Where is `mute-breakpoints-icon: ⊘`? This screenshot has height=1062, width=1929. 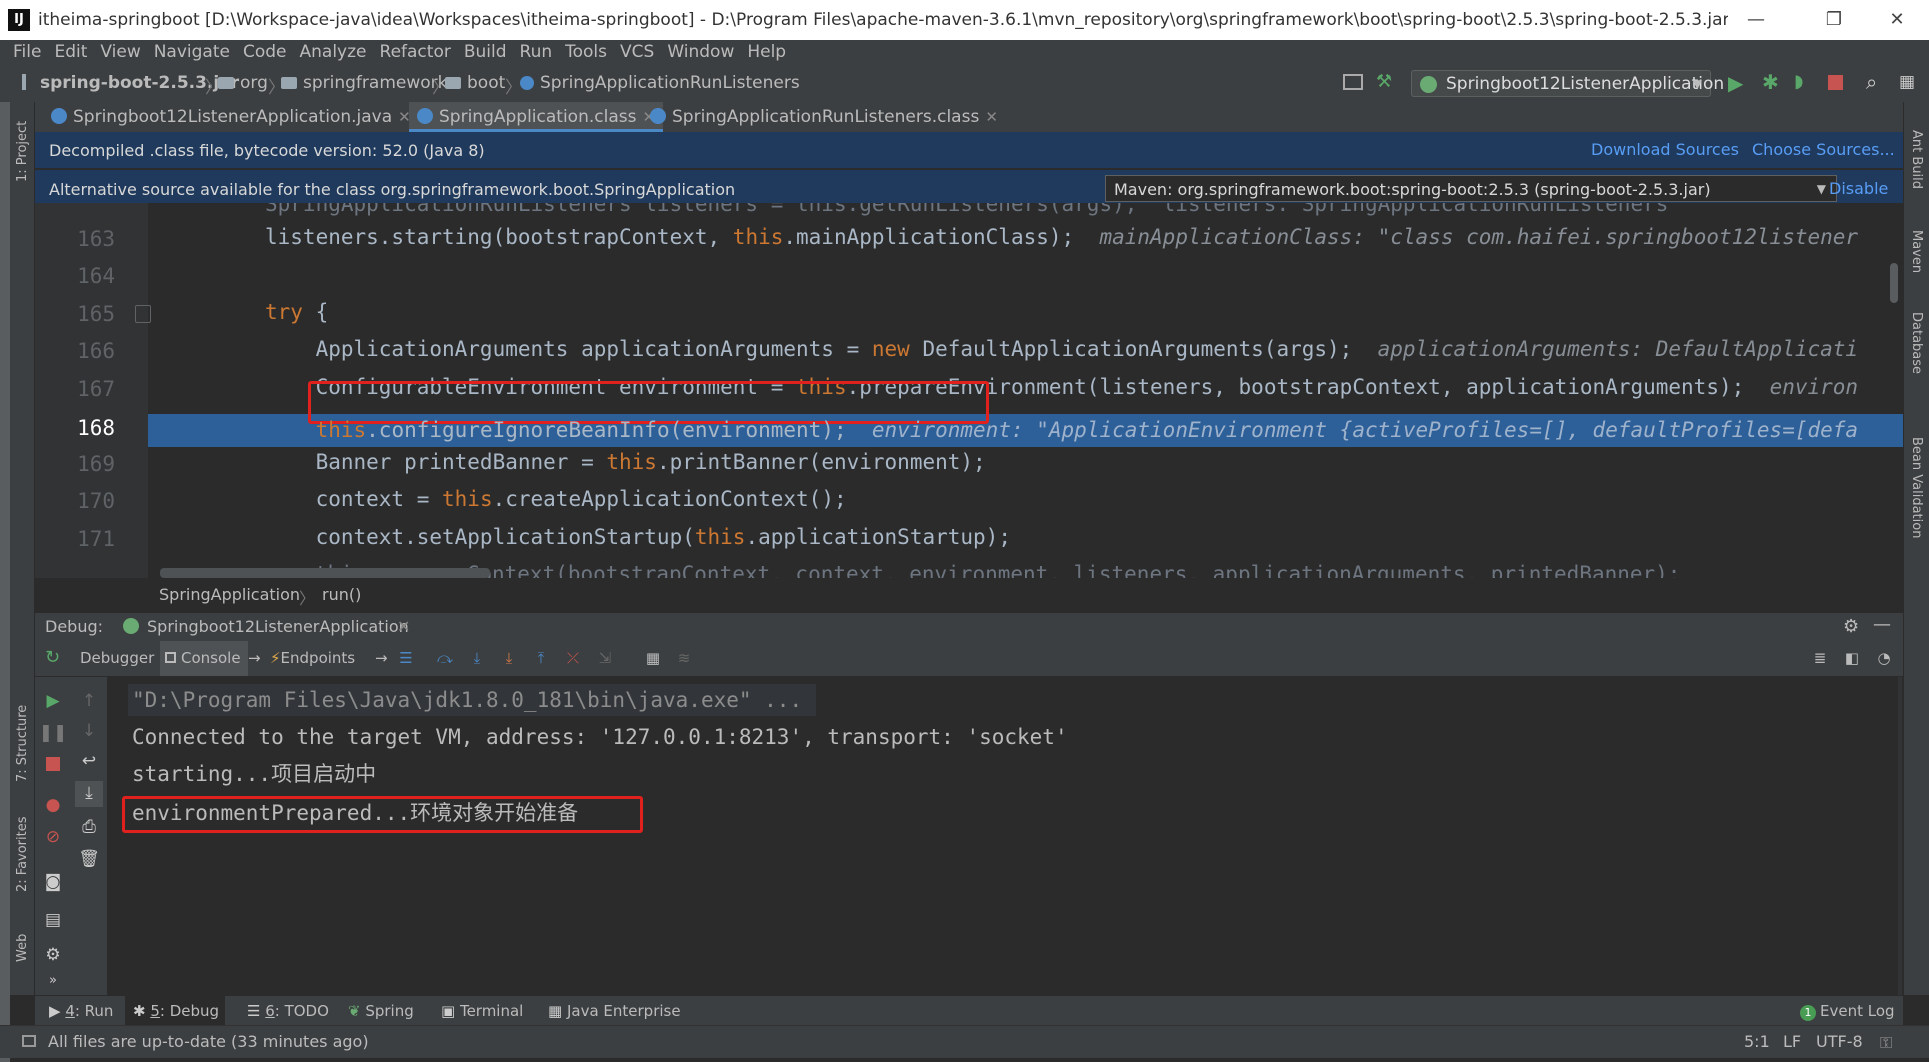 mute-breakpoints-icon: ⊘ is located at coordinates (53, 837).